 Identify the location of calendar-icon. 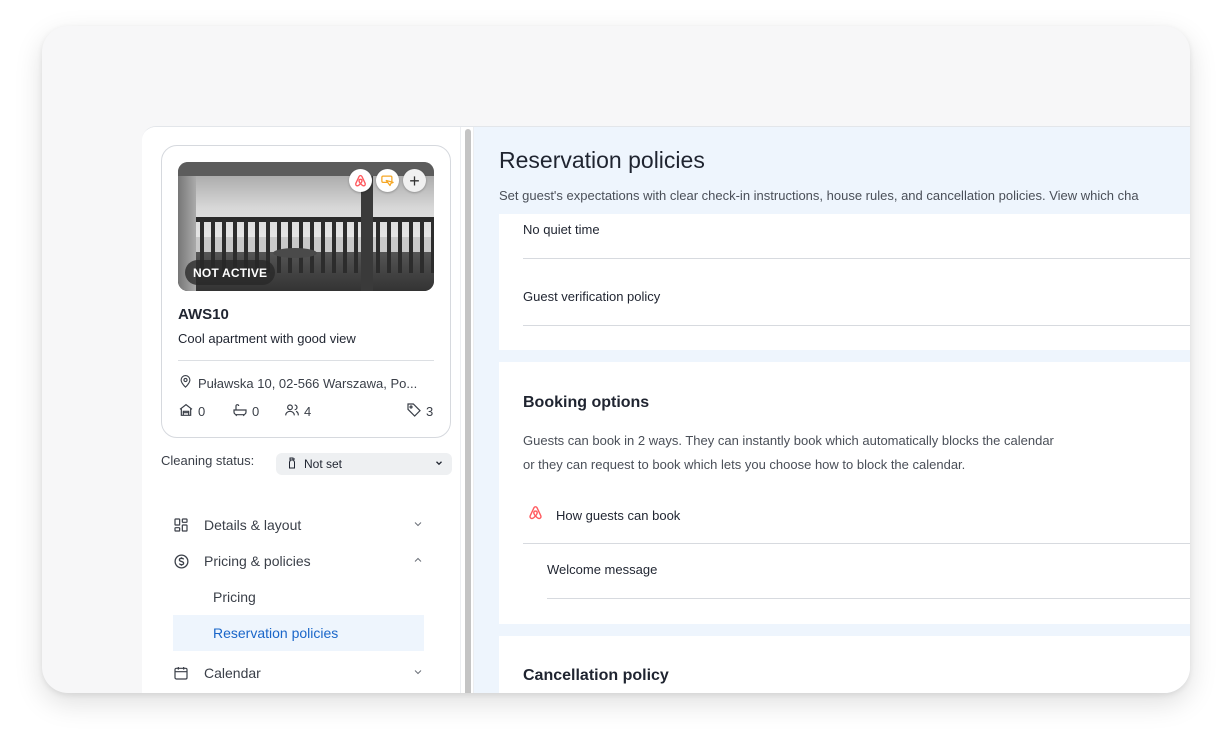
(181, 673).